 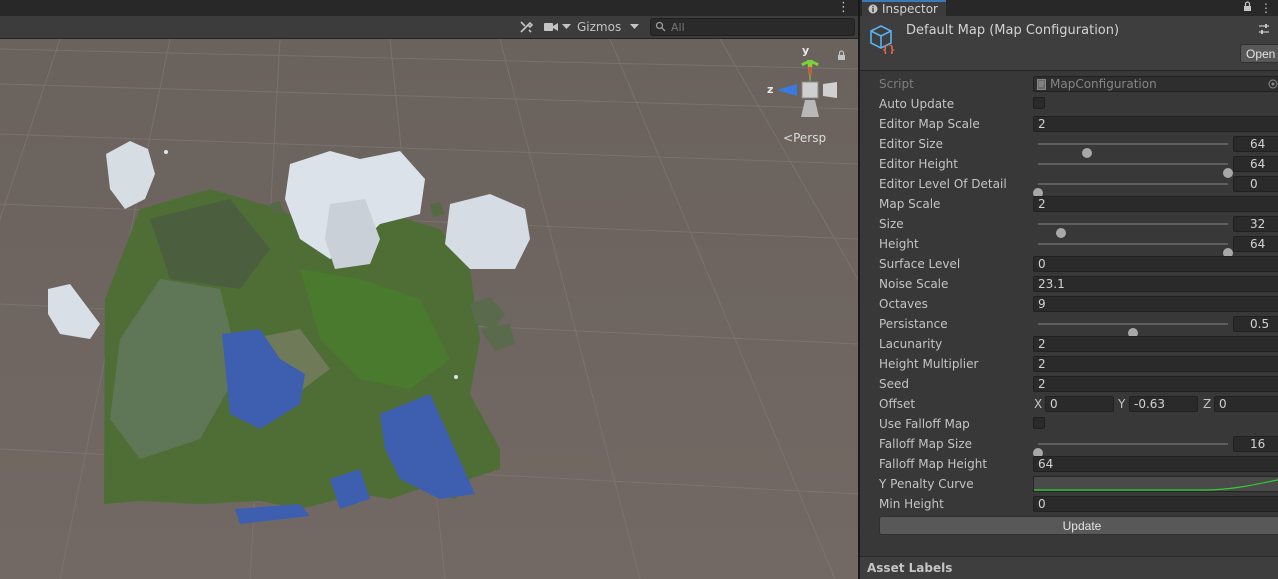 I want to click on gizmos-button: Gizmos, so click(x=599, y=27).